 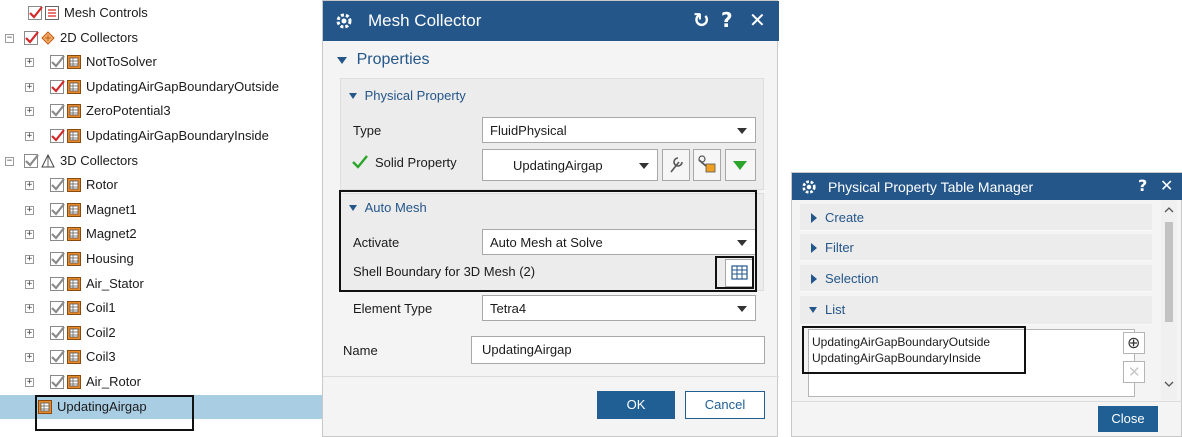 What do you see at coordinates (425, 20) in the screenshot?
I see `dialog-title: Mesh Collector` at bounding box center [425, 20].